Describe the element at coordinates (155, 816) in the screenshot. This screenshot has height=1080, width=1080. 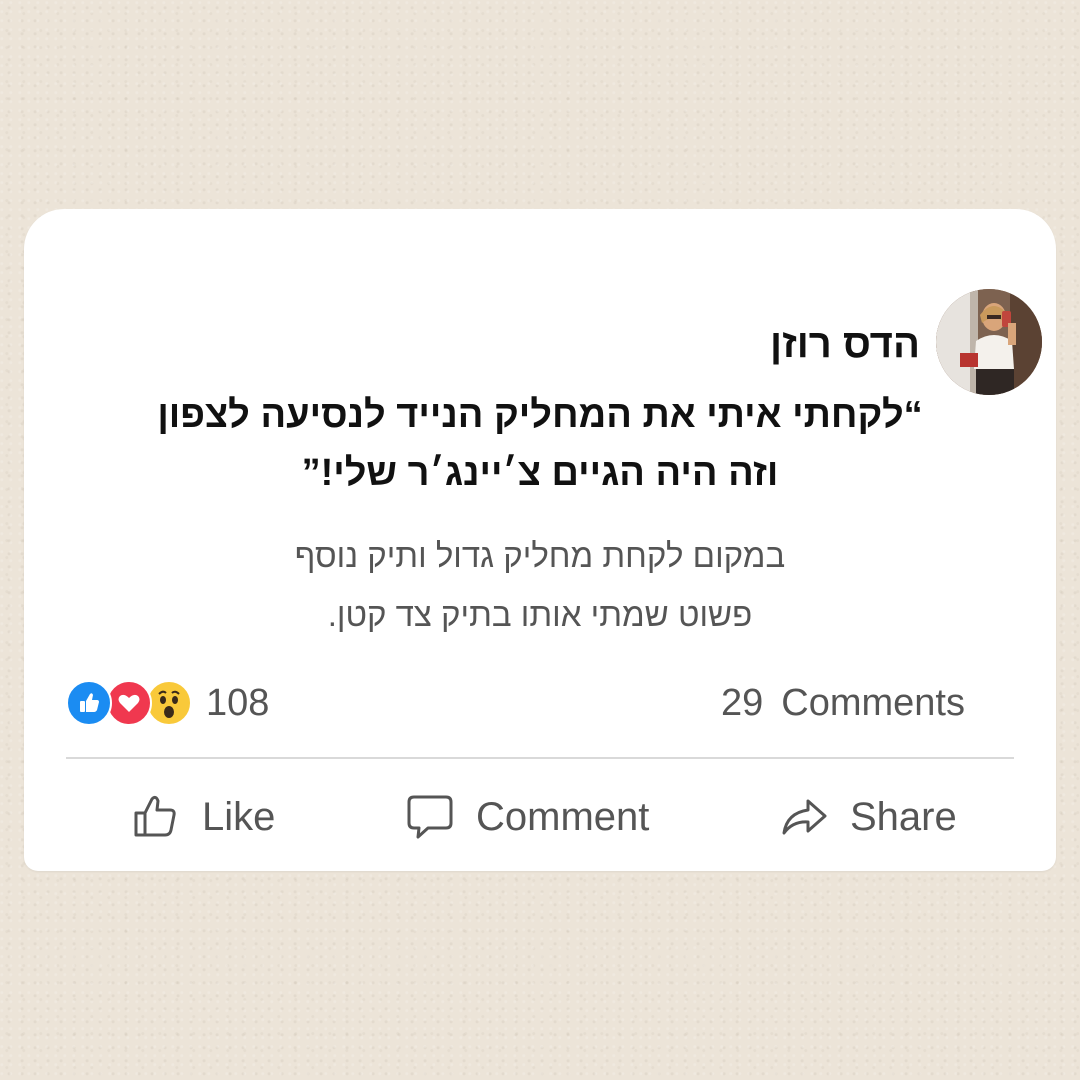
I see `thumbs-up-icon` at that location.